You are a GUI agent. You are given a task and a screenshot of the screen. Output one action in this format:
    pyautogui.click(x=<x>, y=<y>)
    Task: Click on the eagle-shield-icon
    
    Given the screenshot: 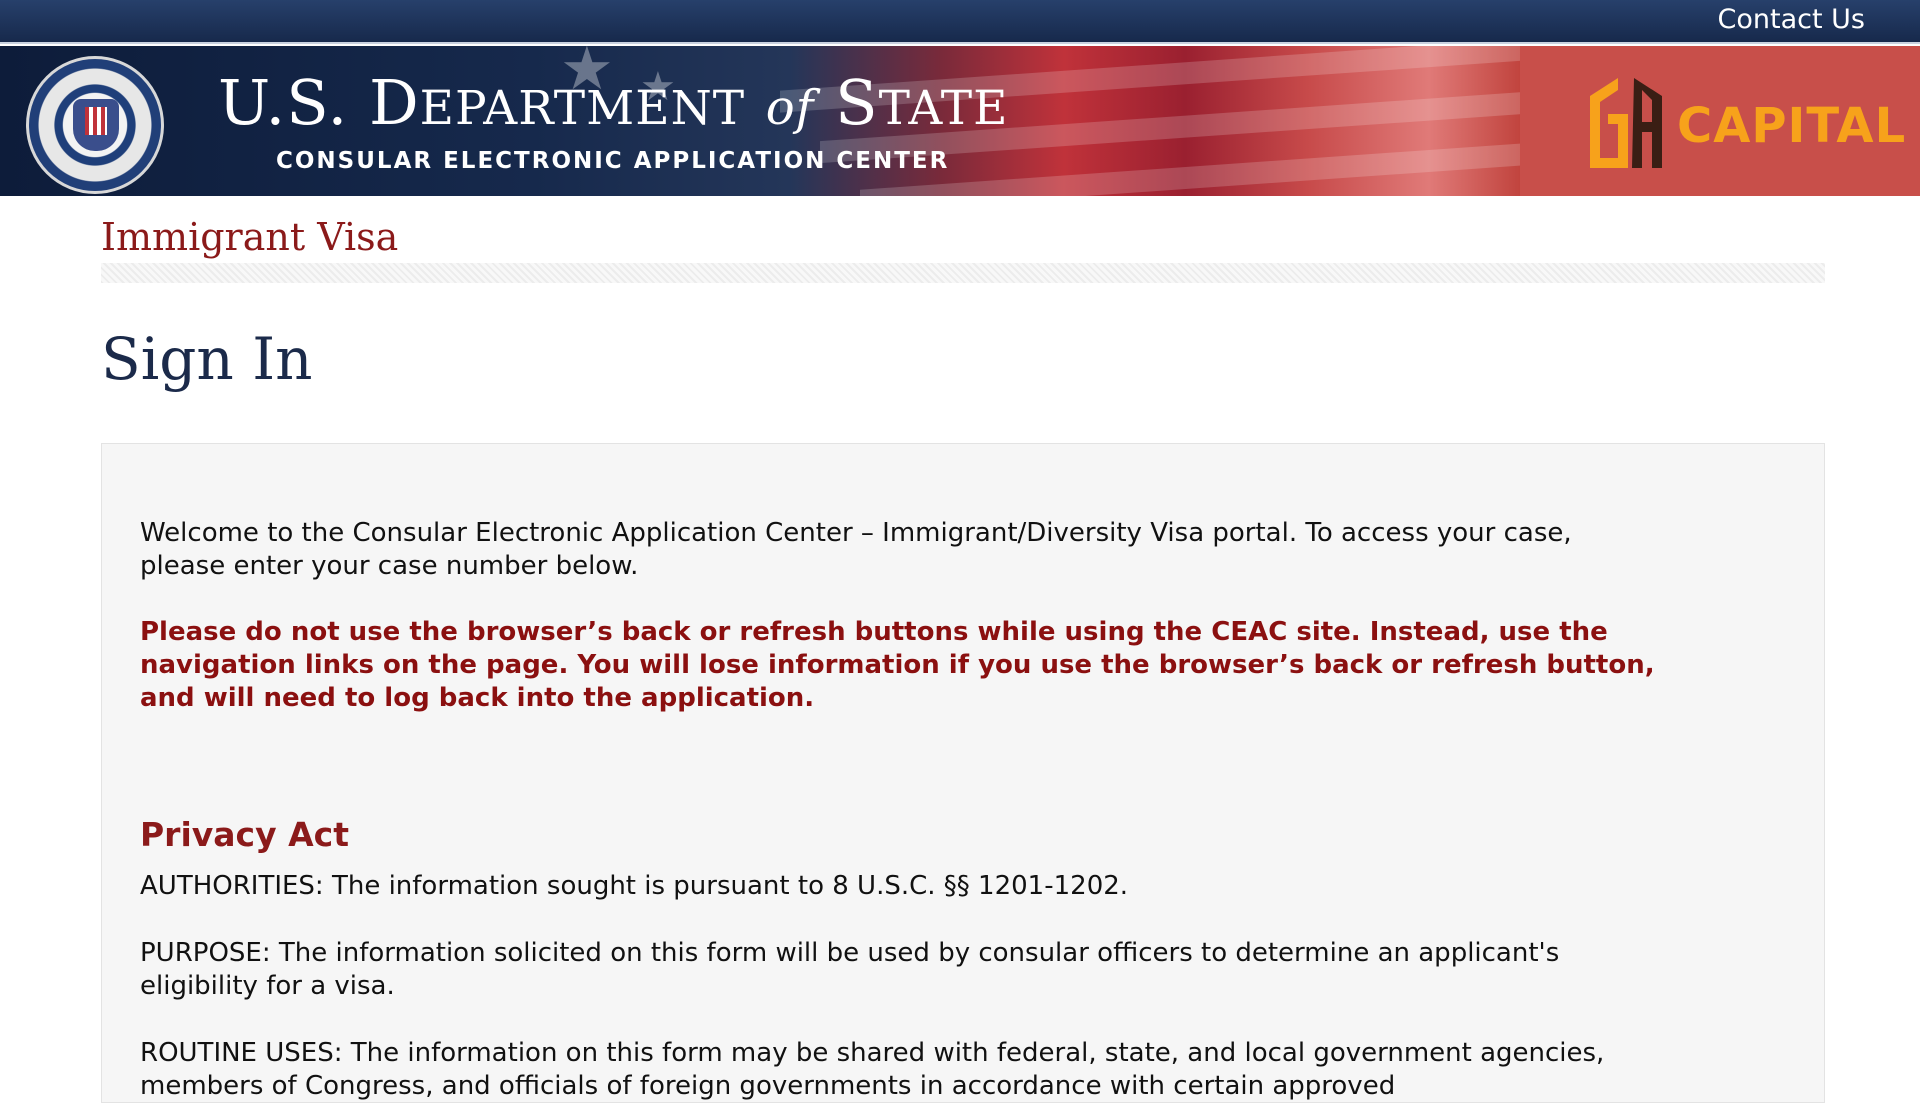 What is the action you would take?
    pyautogui.click(x=96, y=125)
    